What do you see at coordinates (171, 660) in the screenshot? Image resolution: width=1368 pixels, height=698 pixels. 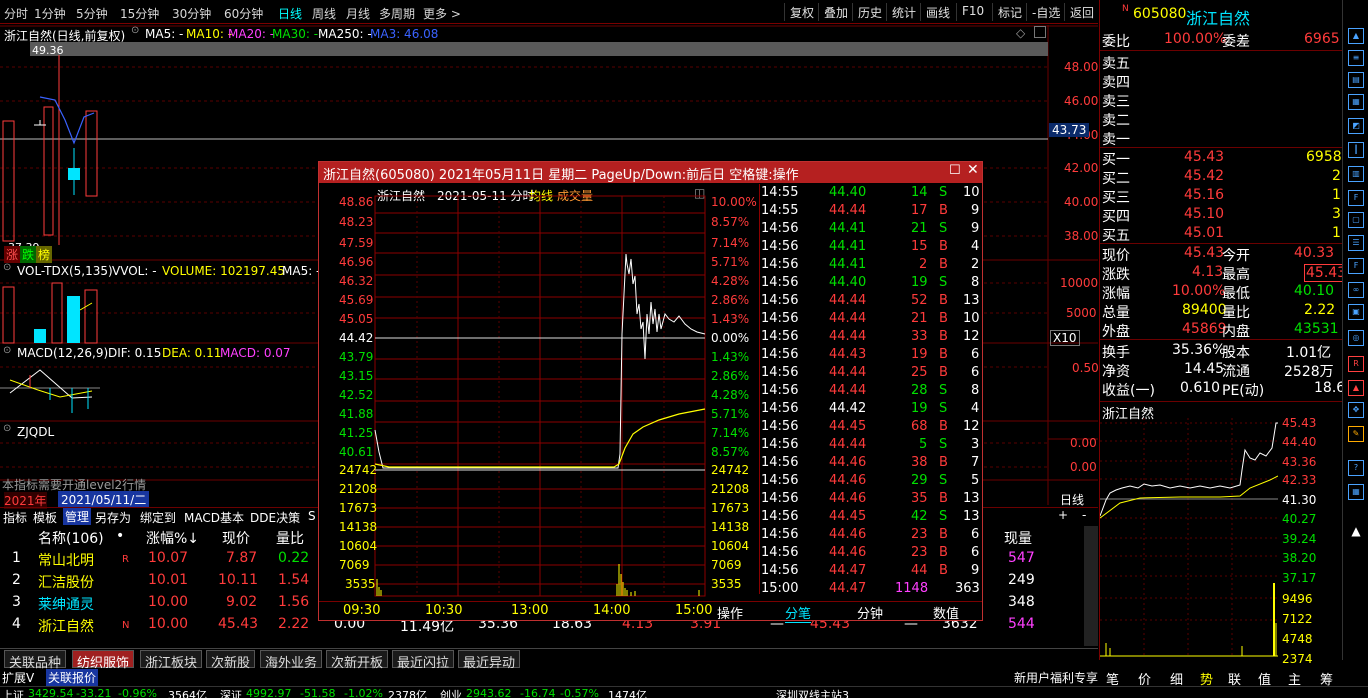 I see `tab-zhejiang: 浙江板块` at bounding box center [171, 660].